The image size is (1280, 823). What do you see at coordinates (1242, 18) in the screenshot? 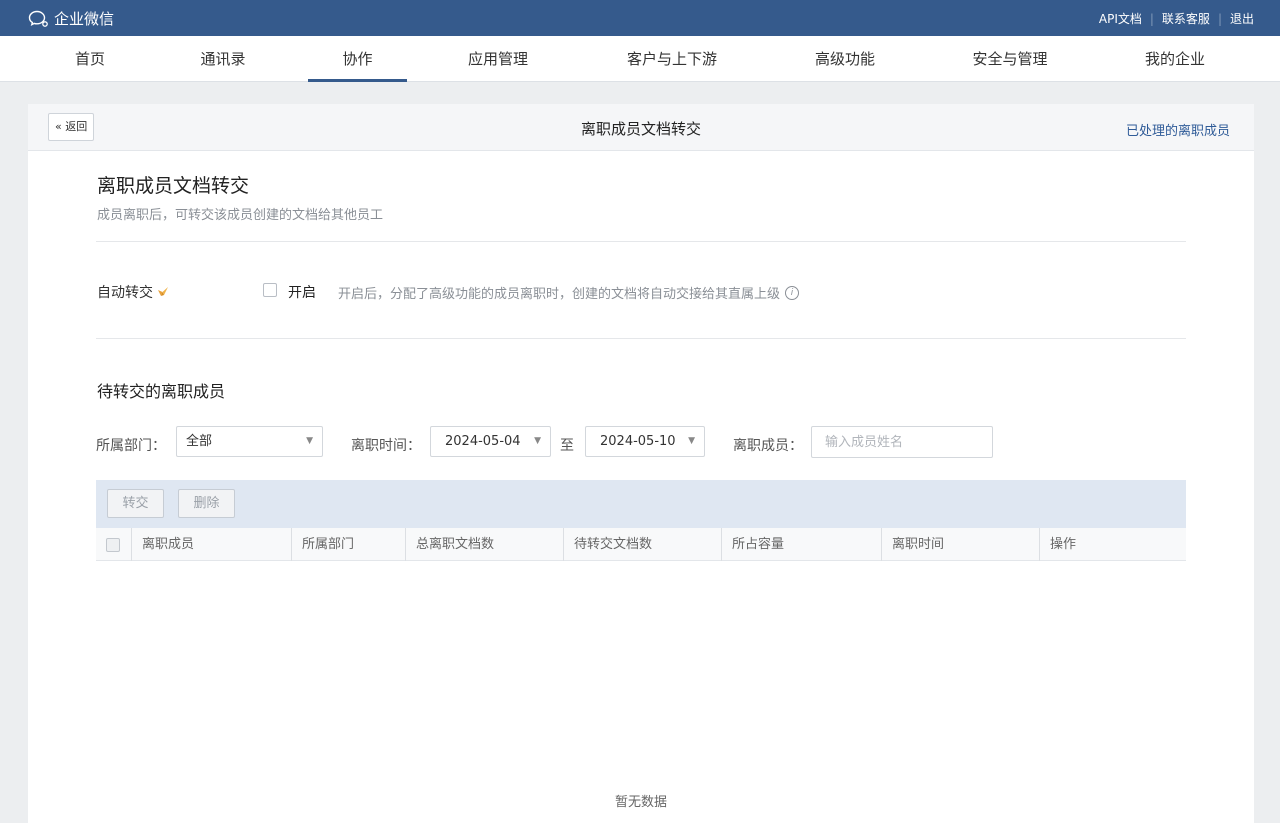
I see `logout-link: 退出` at bounding box center [1242, 18].